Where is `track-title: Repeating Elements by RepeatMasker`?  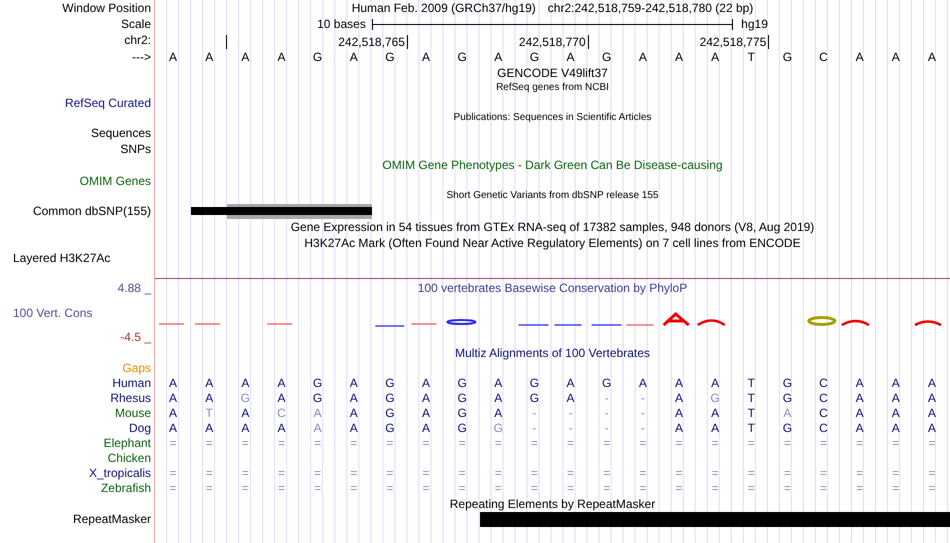
track-title: Repeating Elements by RepeatMasker is located at coordinates (552, 504).